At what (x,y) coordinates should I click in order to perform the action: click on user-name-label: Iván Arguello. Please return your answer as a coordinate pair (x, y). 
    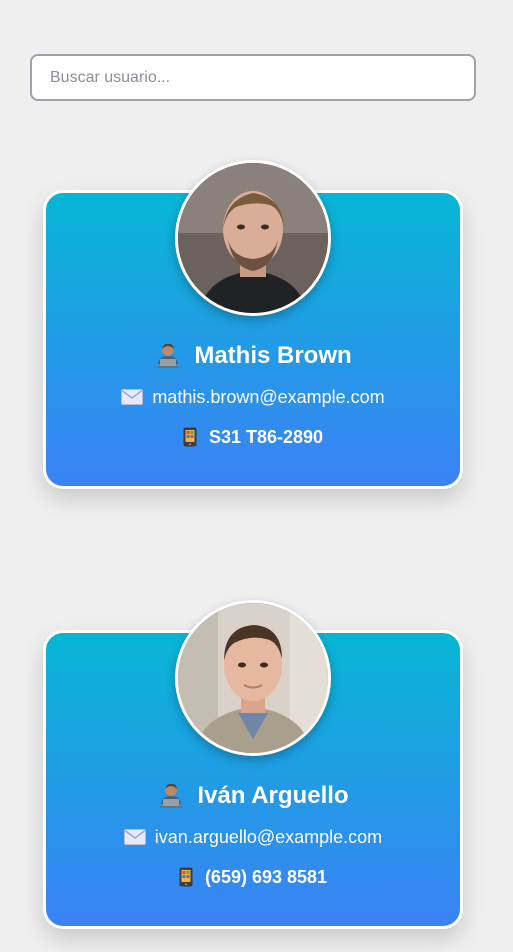
    Looking at the image, I should click on (273, 795).